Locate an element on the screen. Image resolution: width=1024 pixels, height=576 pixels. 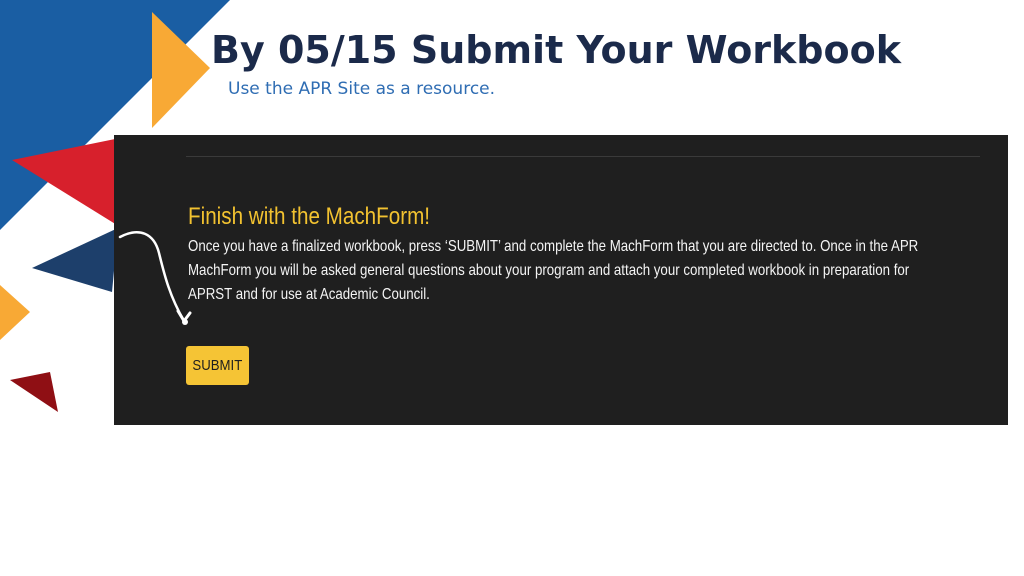
slide-subtitle: Use the APR Site as a resource. is located at coordinates (362, 89).